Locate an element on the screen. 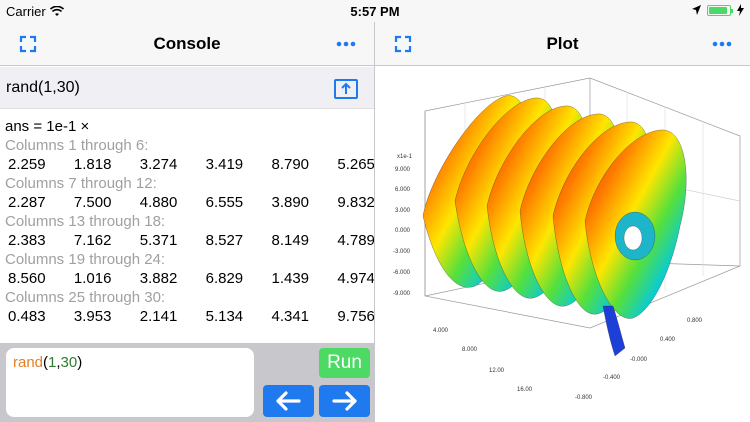  y-tick-label: -0.400 is located at coordinates (612, 378).